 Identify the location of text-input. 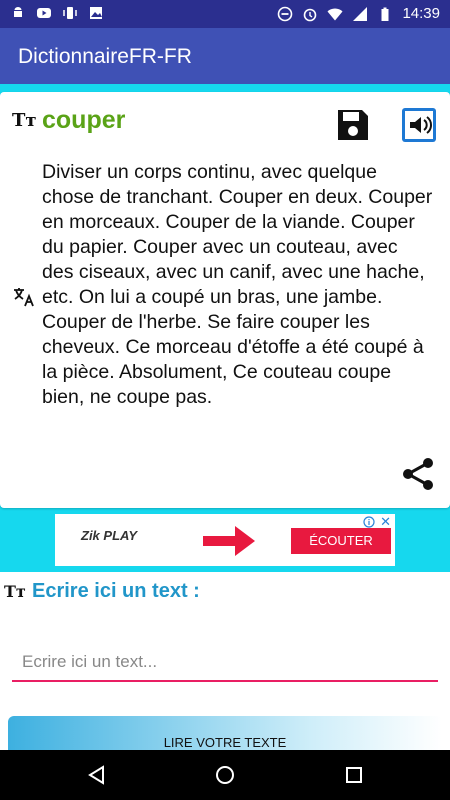
(225, 663).